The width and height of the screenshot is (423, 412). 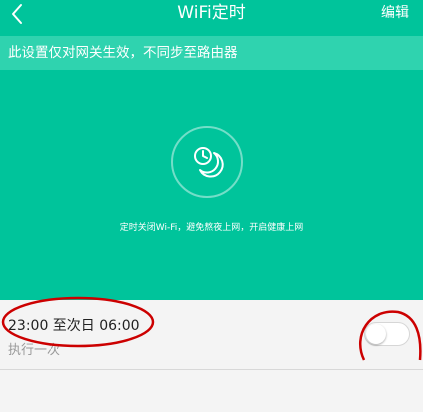 What do you see at coordinates (74, 326) in the screenshot?
I see `schedule-time-range: 23:00 至次日 06:00` at bounding box center [74, 326].